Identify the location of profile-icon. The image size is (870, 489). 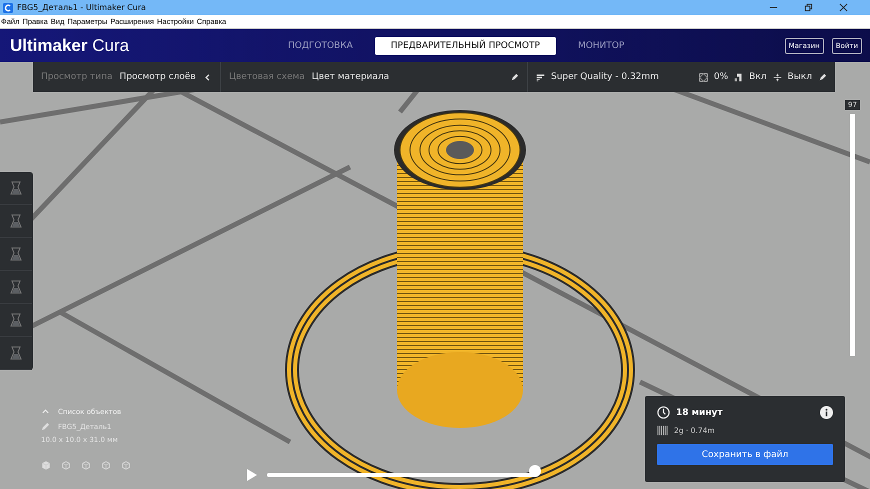
(540, 77).